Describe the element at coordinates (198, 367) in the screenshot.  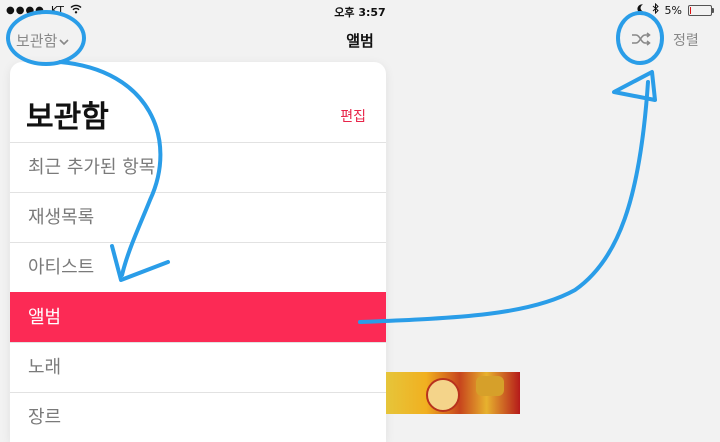
I see `library-item-songs: 노래` at that location.